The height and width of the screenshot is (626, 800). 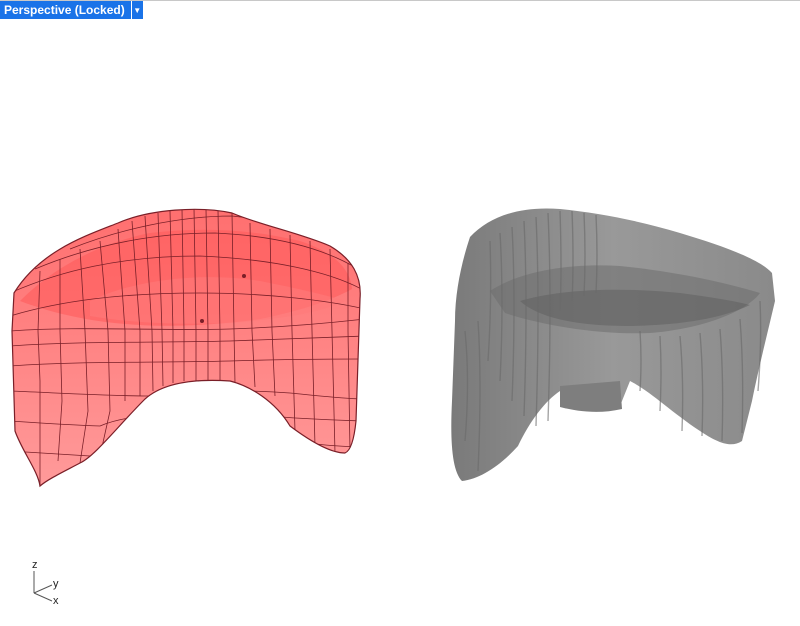 What do you see at coordinates (65, 10) in the screenshot?
I see `viewport-title: Perspective (Locked)` at bounding box center [65, 10].